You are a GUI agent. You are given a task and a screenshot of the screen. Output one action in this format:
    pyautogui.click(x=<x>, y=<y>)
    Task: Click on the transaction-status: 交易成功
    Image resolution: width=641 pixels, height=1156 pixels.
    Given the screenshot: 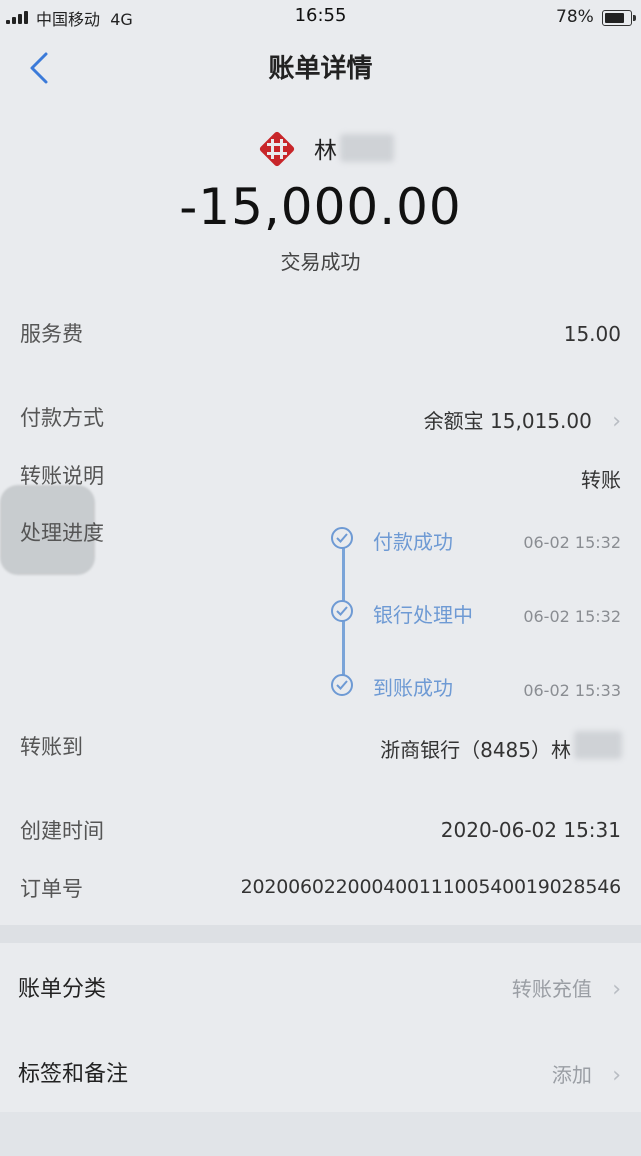 What is the action you would take?
    pyautogui.click(x=320, y=262)
    